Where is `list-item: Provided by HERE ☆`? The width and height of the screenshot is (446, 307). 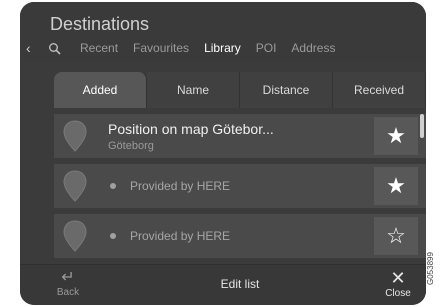 list-item: Provided by HERE ☆ is located at coordinates (240, 236).